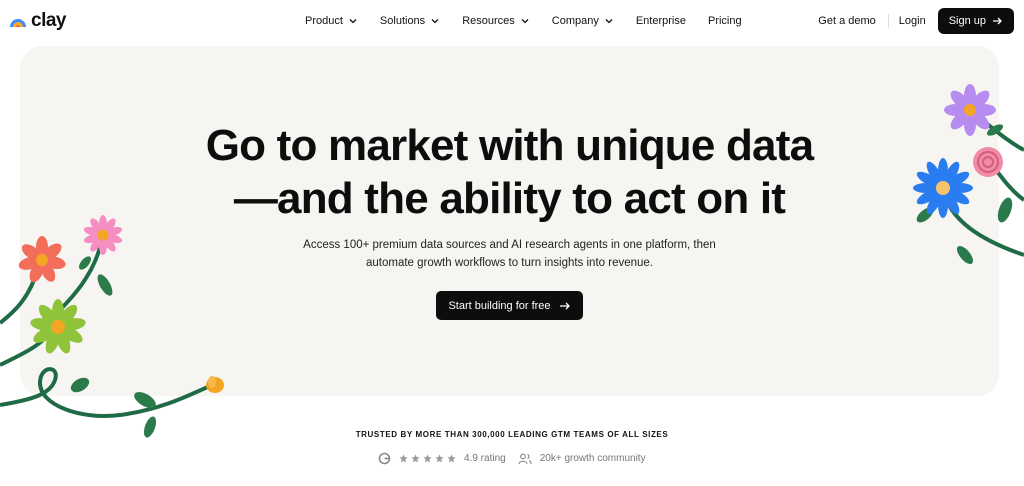 The height and width of the screenshot is (486, 1024). Describe the element at coordinates (888, 21) in the screenshot. I see `nav-divider` at that location.